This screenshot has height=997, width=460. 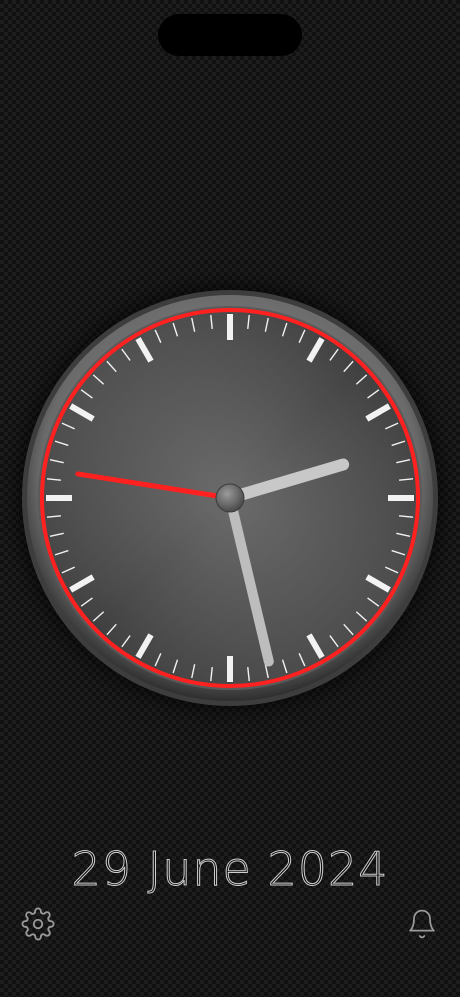 I want to click on bell-icon, so click(x=422, y=924).